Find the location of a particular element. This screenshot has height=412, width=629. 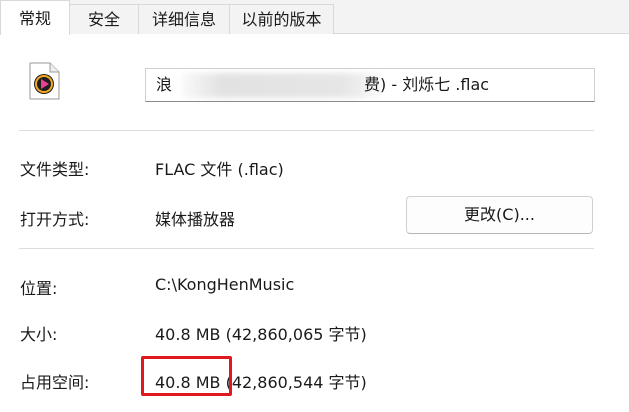

opens-with-value: 媒体播放器 is located at coordinates (195, 219).